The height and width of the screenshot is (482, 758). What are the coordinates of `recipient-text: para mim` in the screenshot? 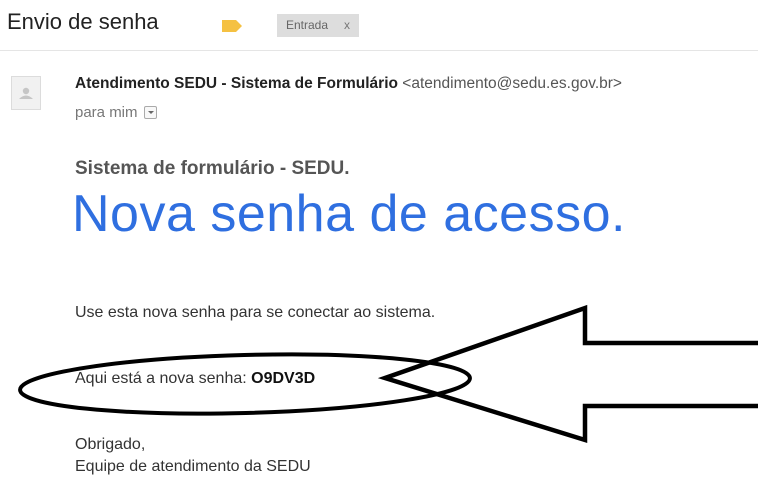 It's located at (106, 112).